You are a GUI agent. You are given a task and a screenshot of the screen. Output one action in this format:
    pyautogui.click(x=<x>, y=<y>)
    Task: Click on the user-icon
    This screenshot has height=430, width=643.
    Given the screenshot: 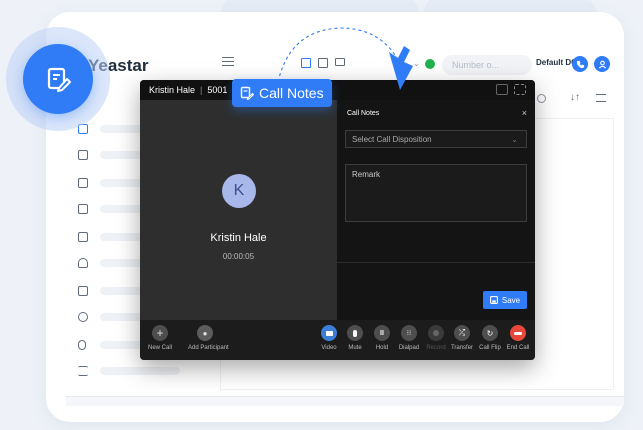 What is the action you would take?
    pyautogui.click(x=602, y=64)
    